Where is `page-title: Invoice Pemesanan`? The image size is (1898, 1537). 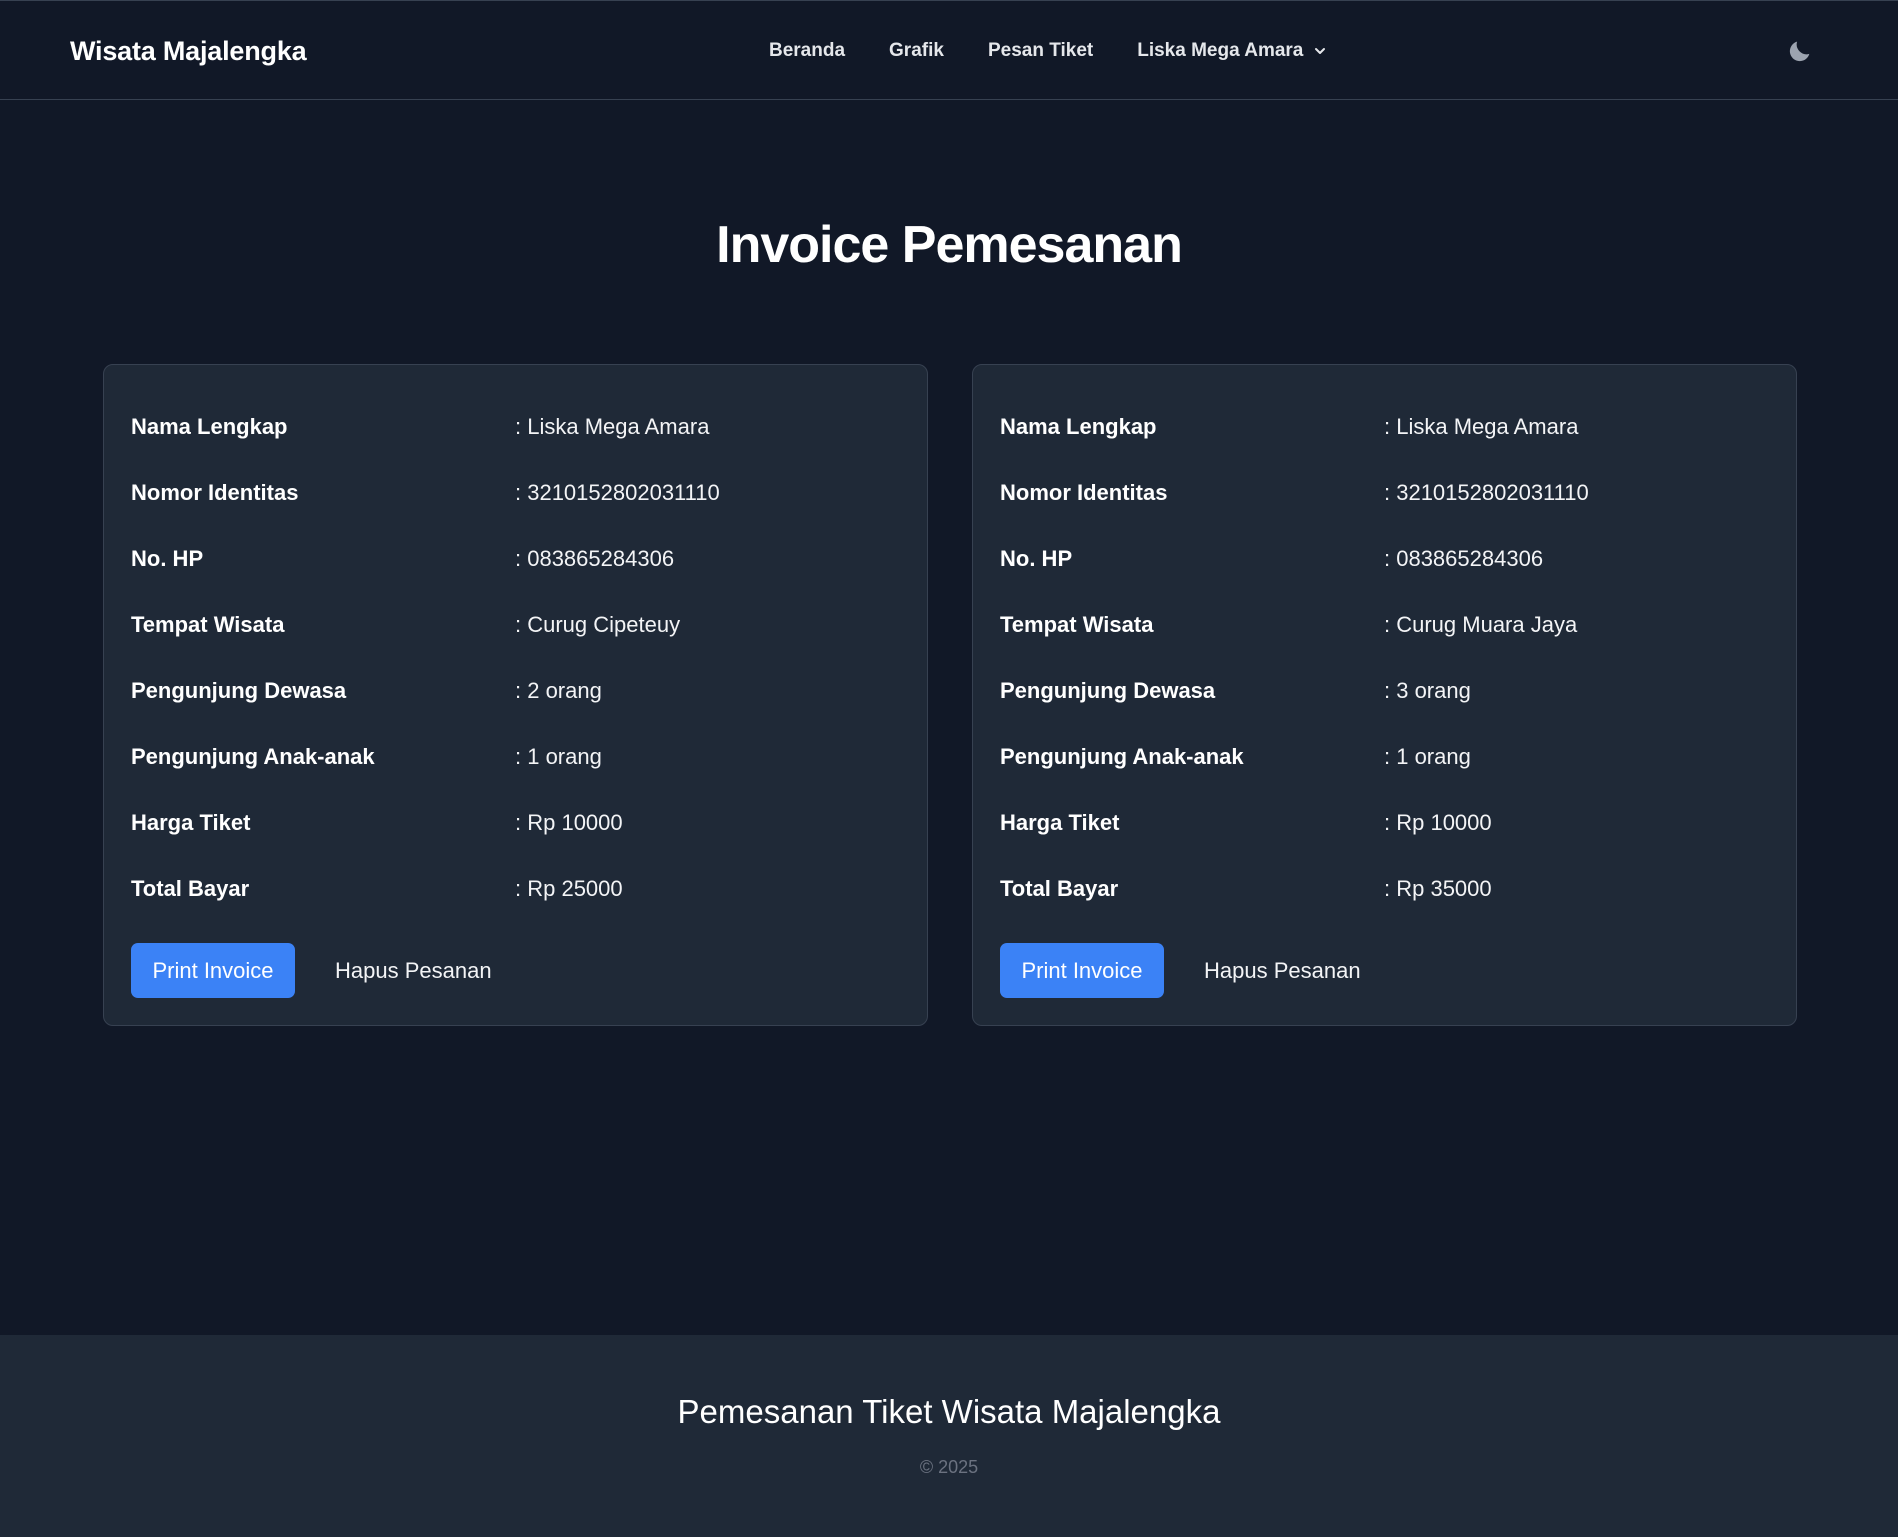
page-title: Invoice Pemesanan is located at coordinates (949, 245).